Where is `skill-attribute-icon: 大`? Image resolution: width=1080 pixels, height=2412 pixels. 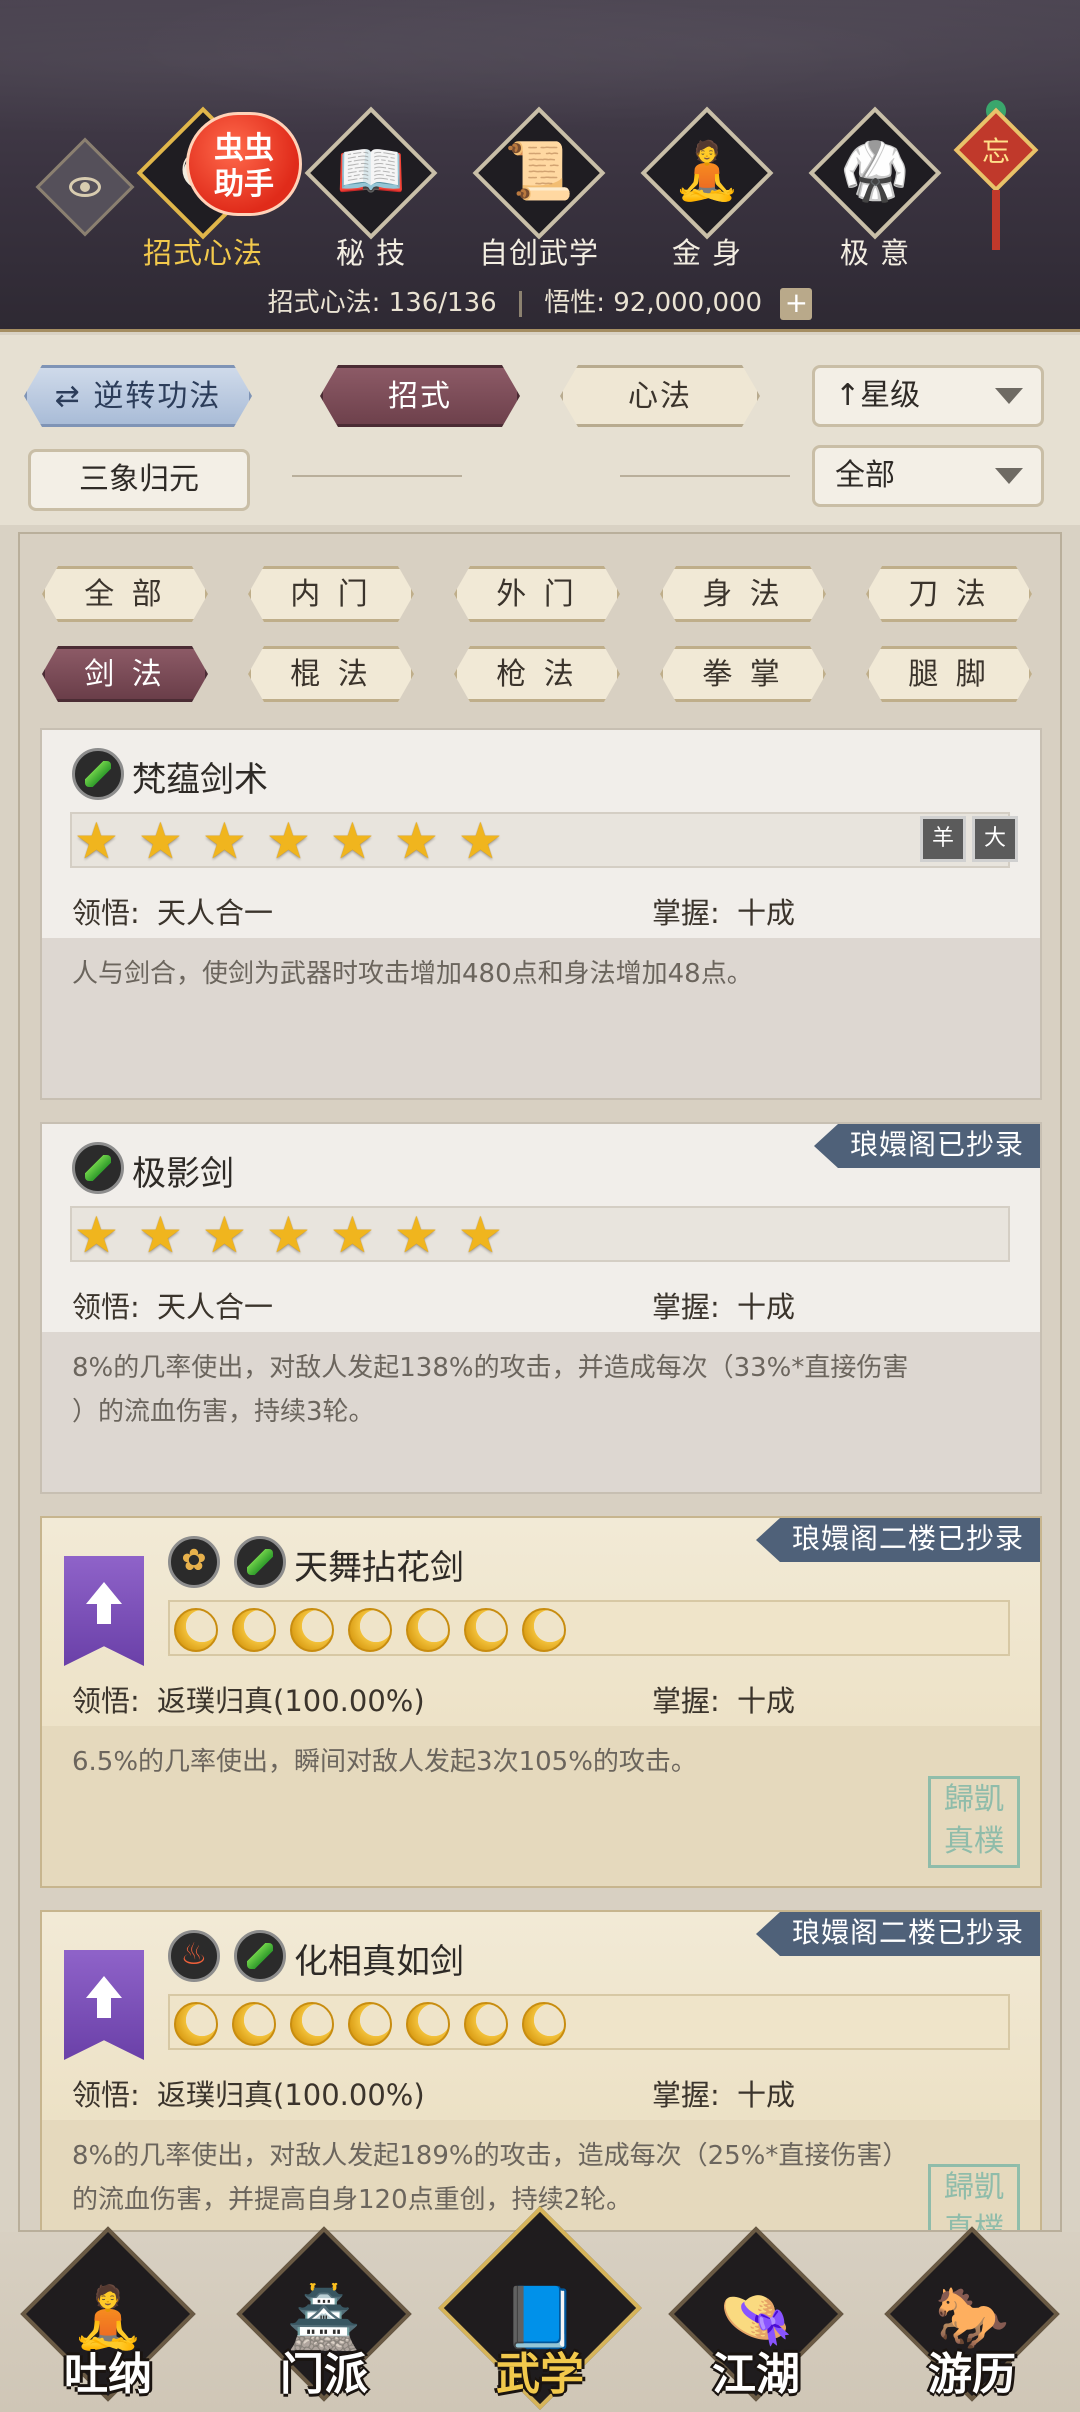
skill-attribute-icon: 大 is located at coordinates (995, 839).